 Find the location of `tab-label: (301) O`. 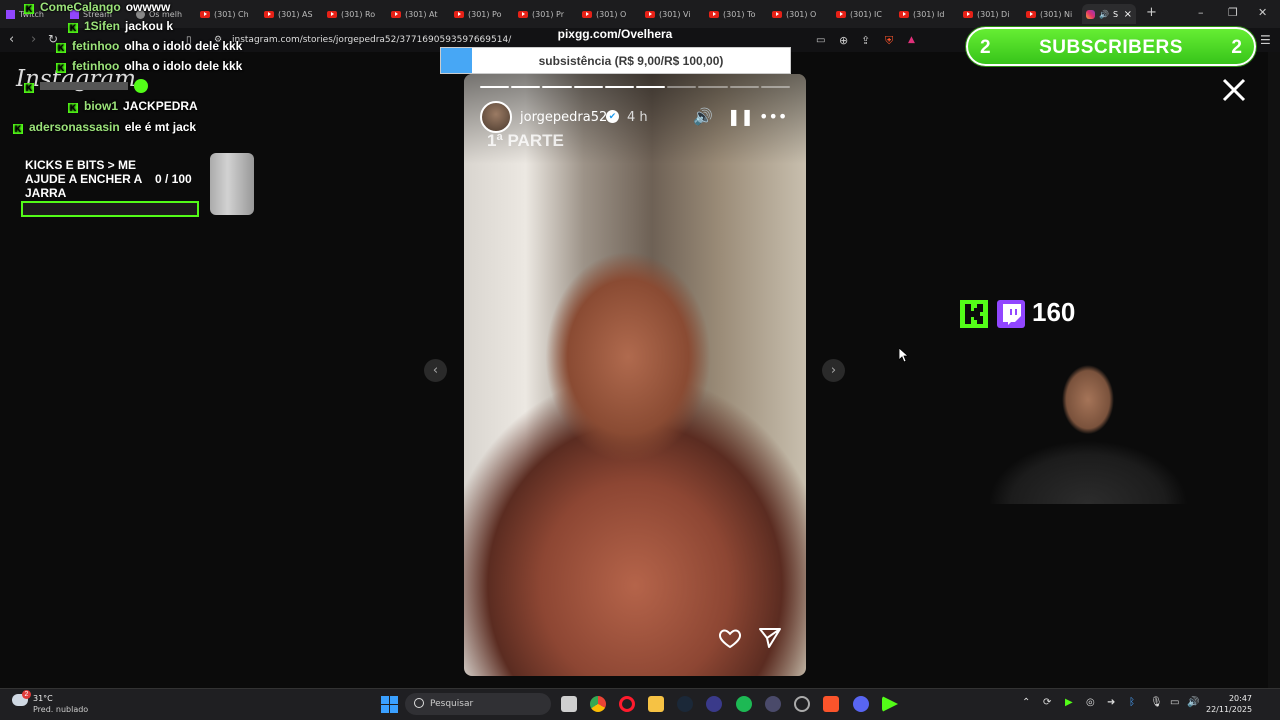

tab-label: (301) O is located at coordinates (611, 14).